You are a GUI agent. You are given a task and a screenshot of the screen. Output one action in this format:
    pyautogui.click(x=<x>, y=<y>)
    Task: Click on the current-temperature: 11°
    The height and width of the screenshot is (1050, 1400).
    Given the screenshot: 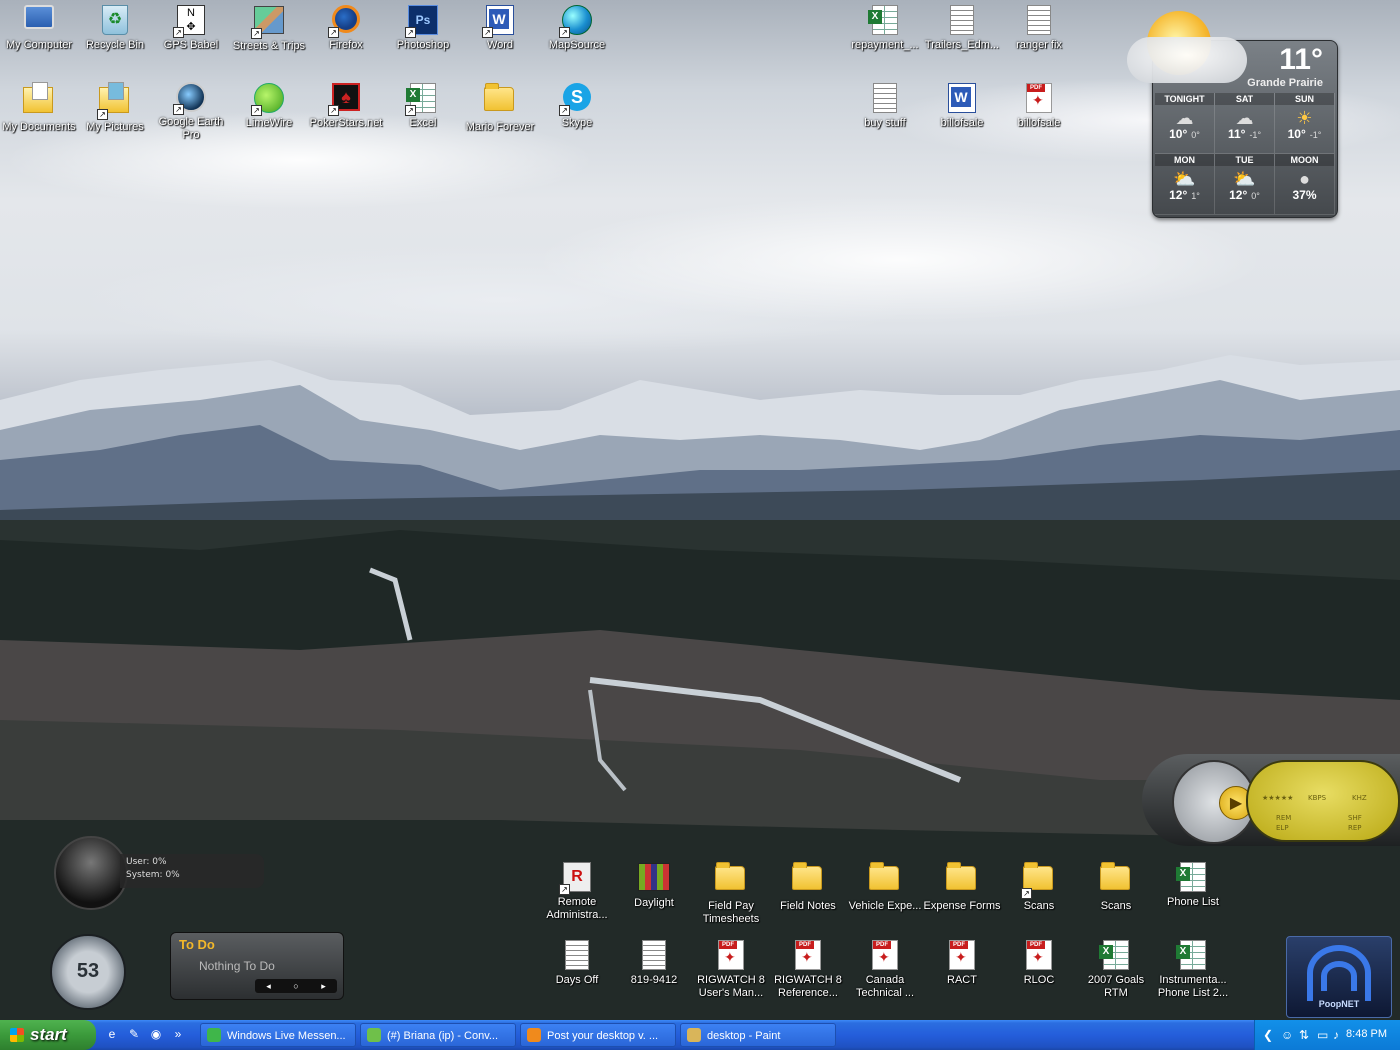 What is the action you would take?
    pyautogui.click(x=1301, y=59)
    